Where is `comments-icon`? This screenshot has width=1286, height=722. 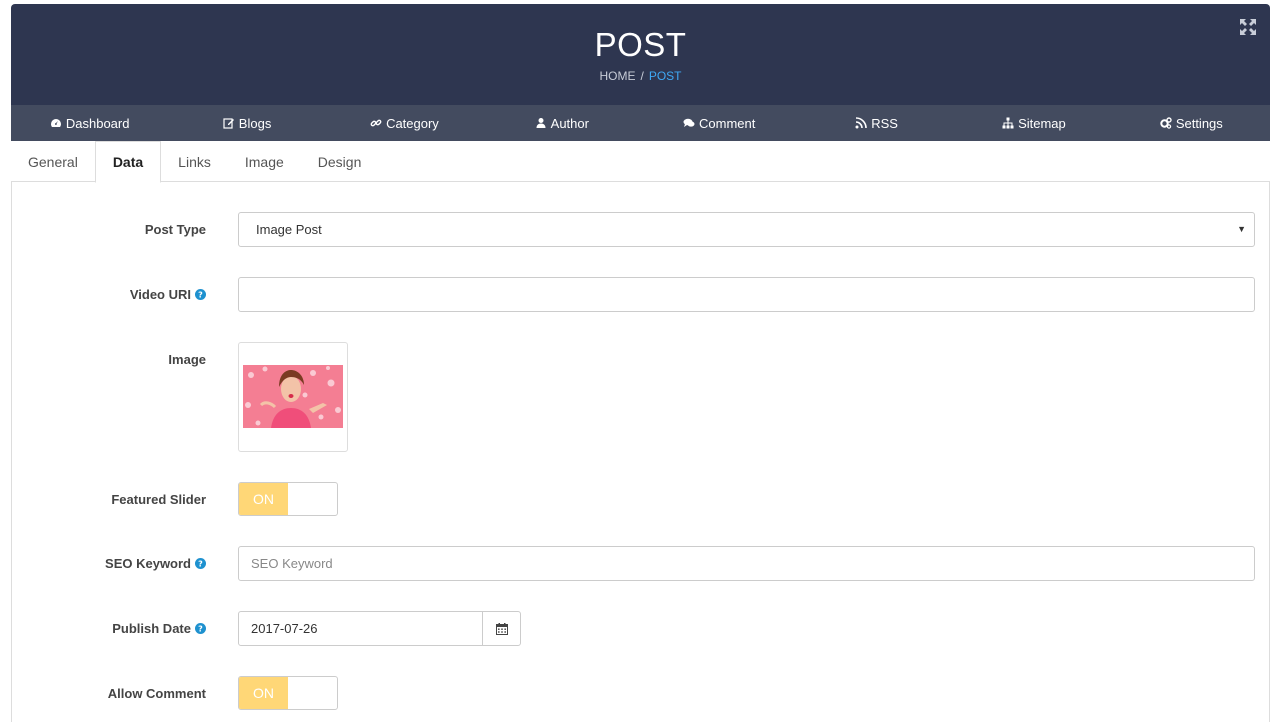 comments-icon is located at coordinates (689, 122).